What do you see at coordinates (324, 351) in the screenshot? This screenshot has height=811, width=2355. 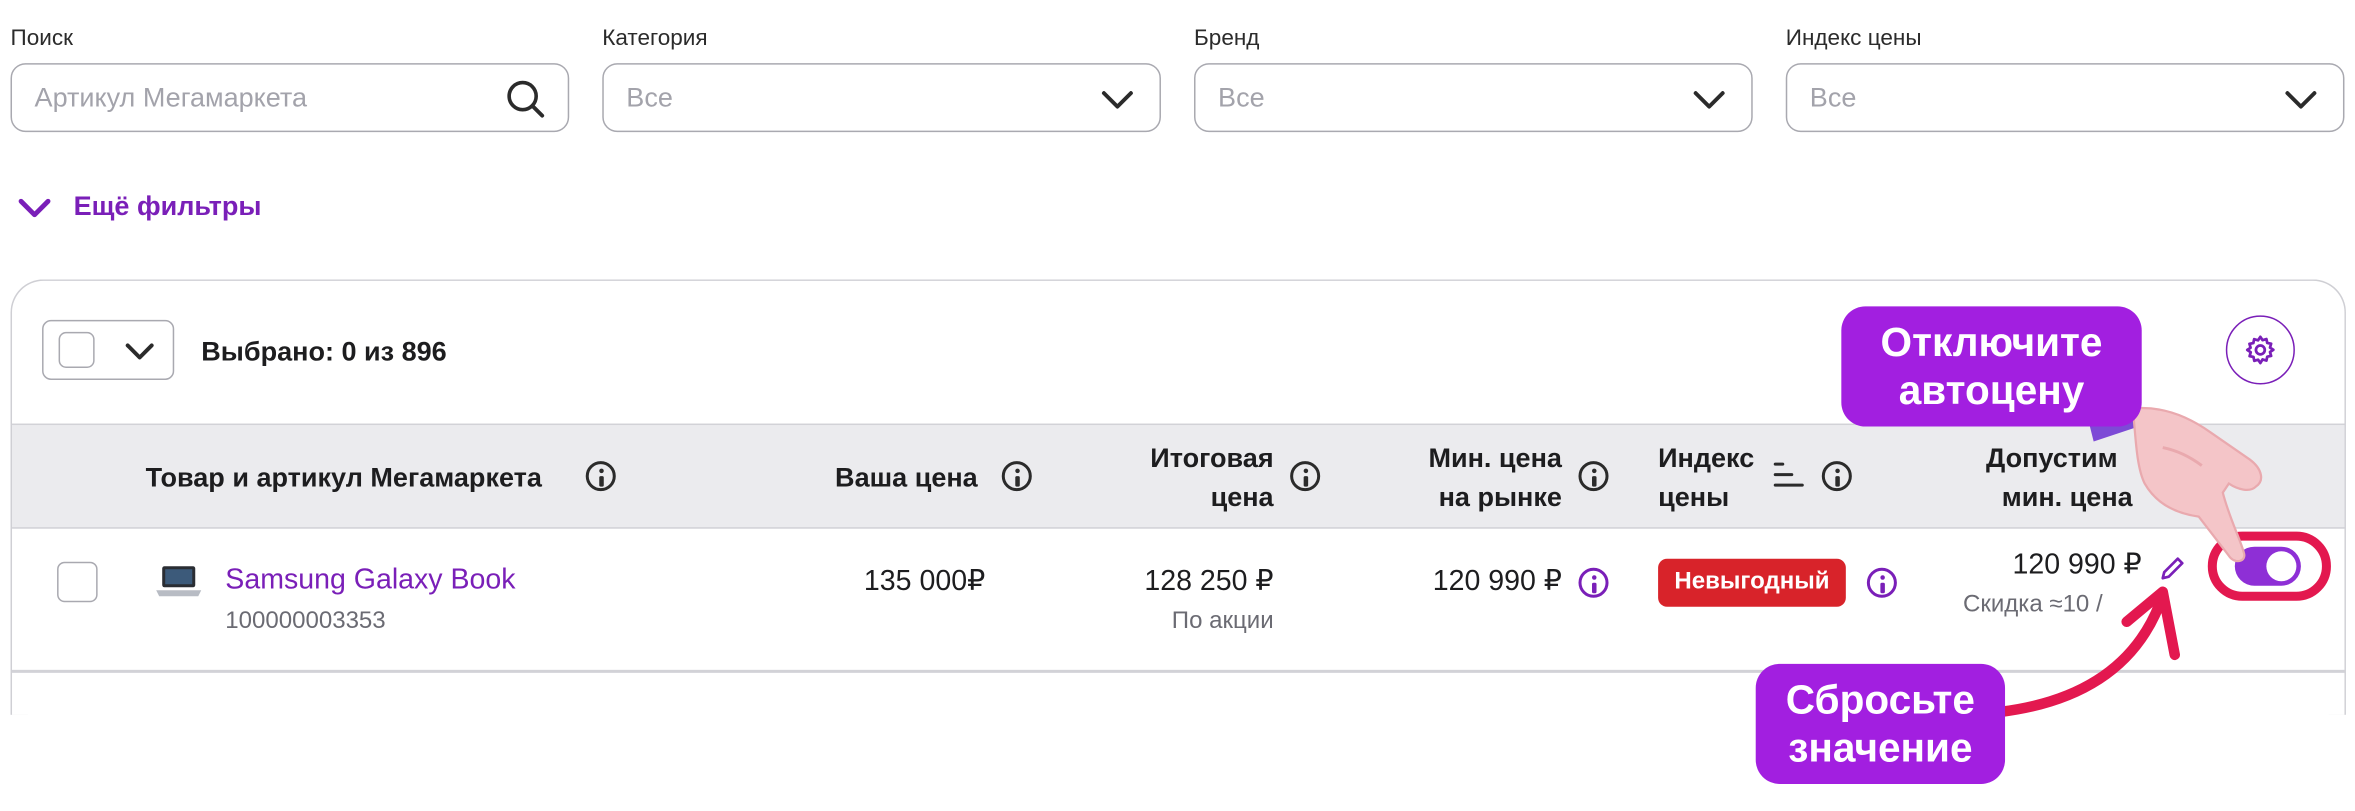 I see `selected-count: Выбрано: 0 из 896` at bounding box center [324, 351].